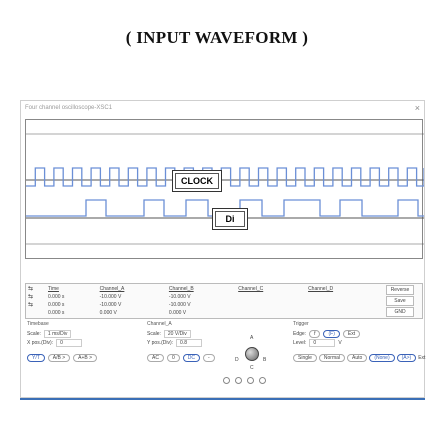 The image size is (434, 444). I want to click on radio-d-icon, so click(262, 380).